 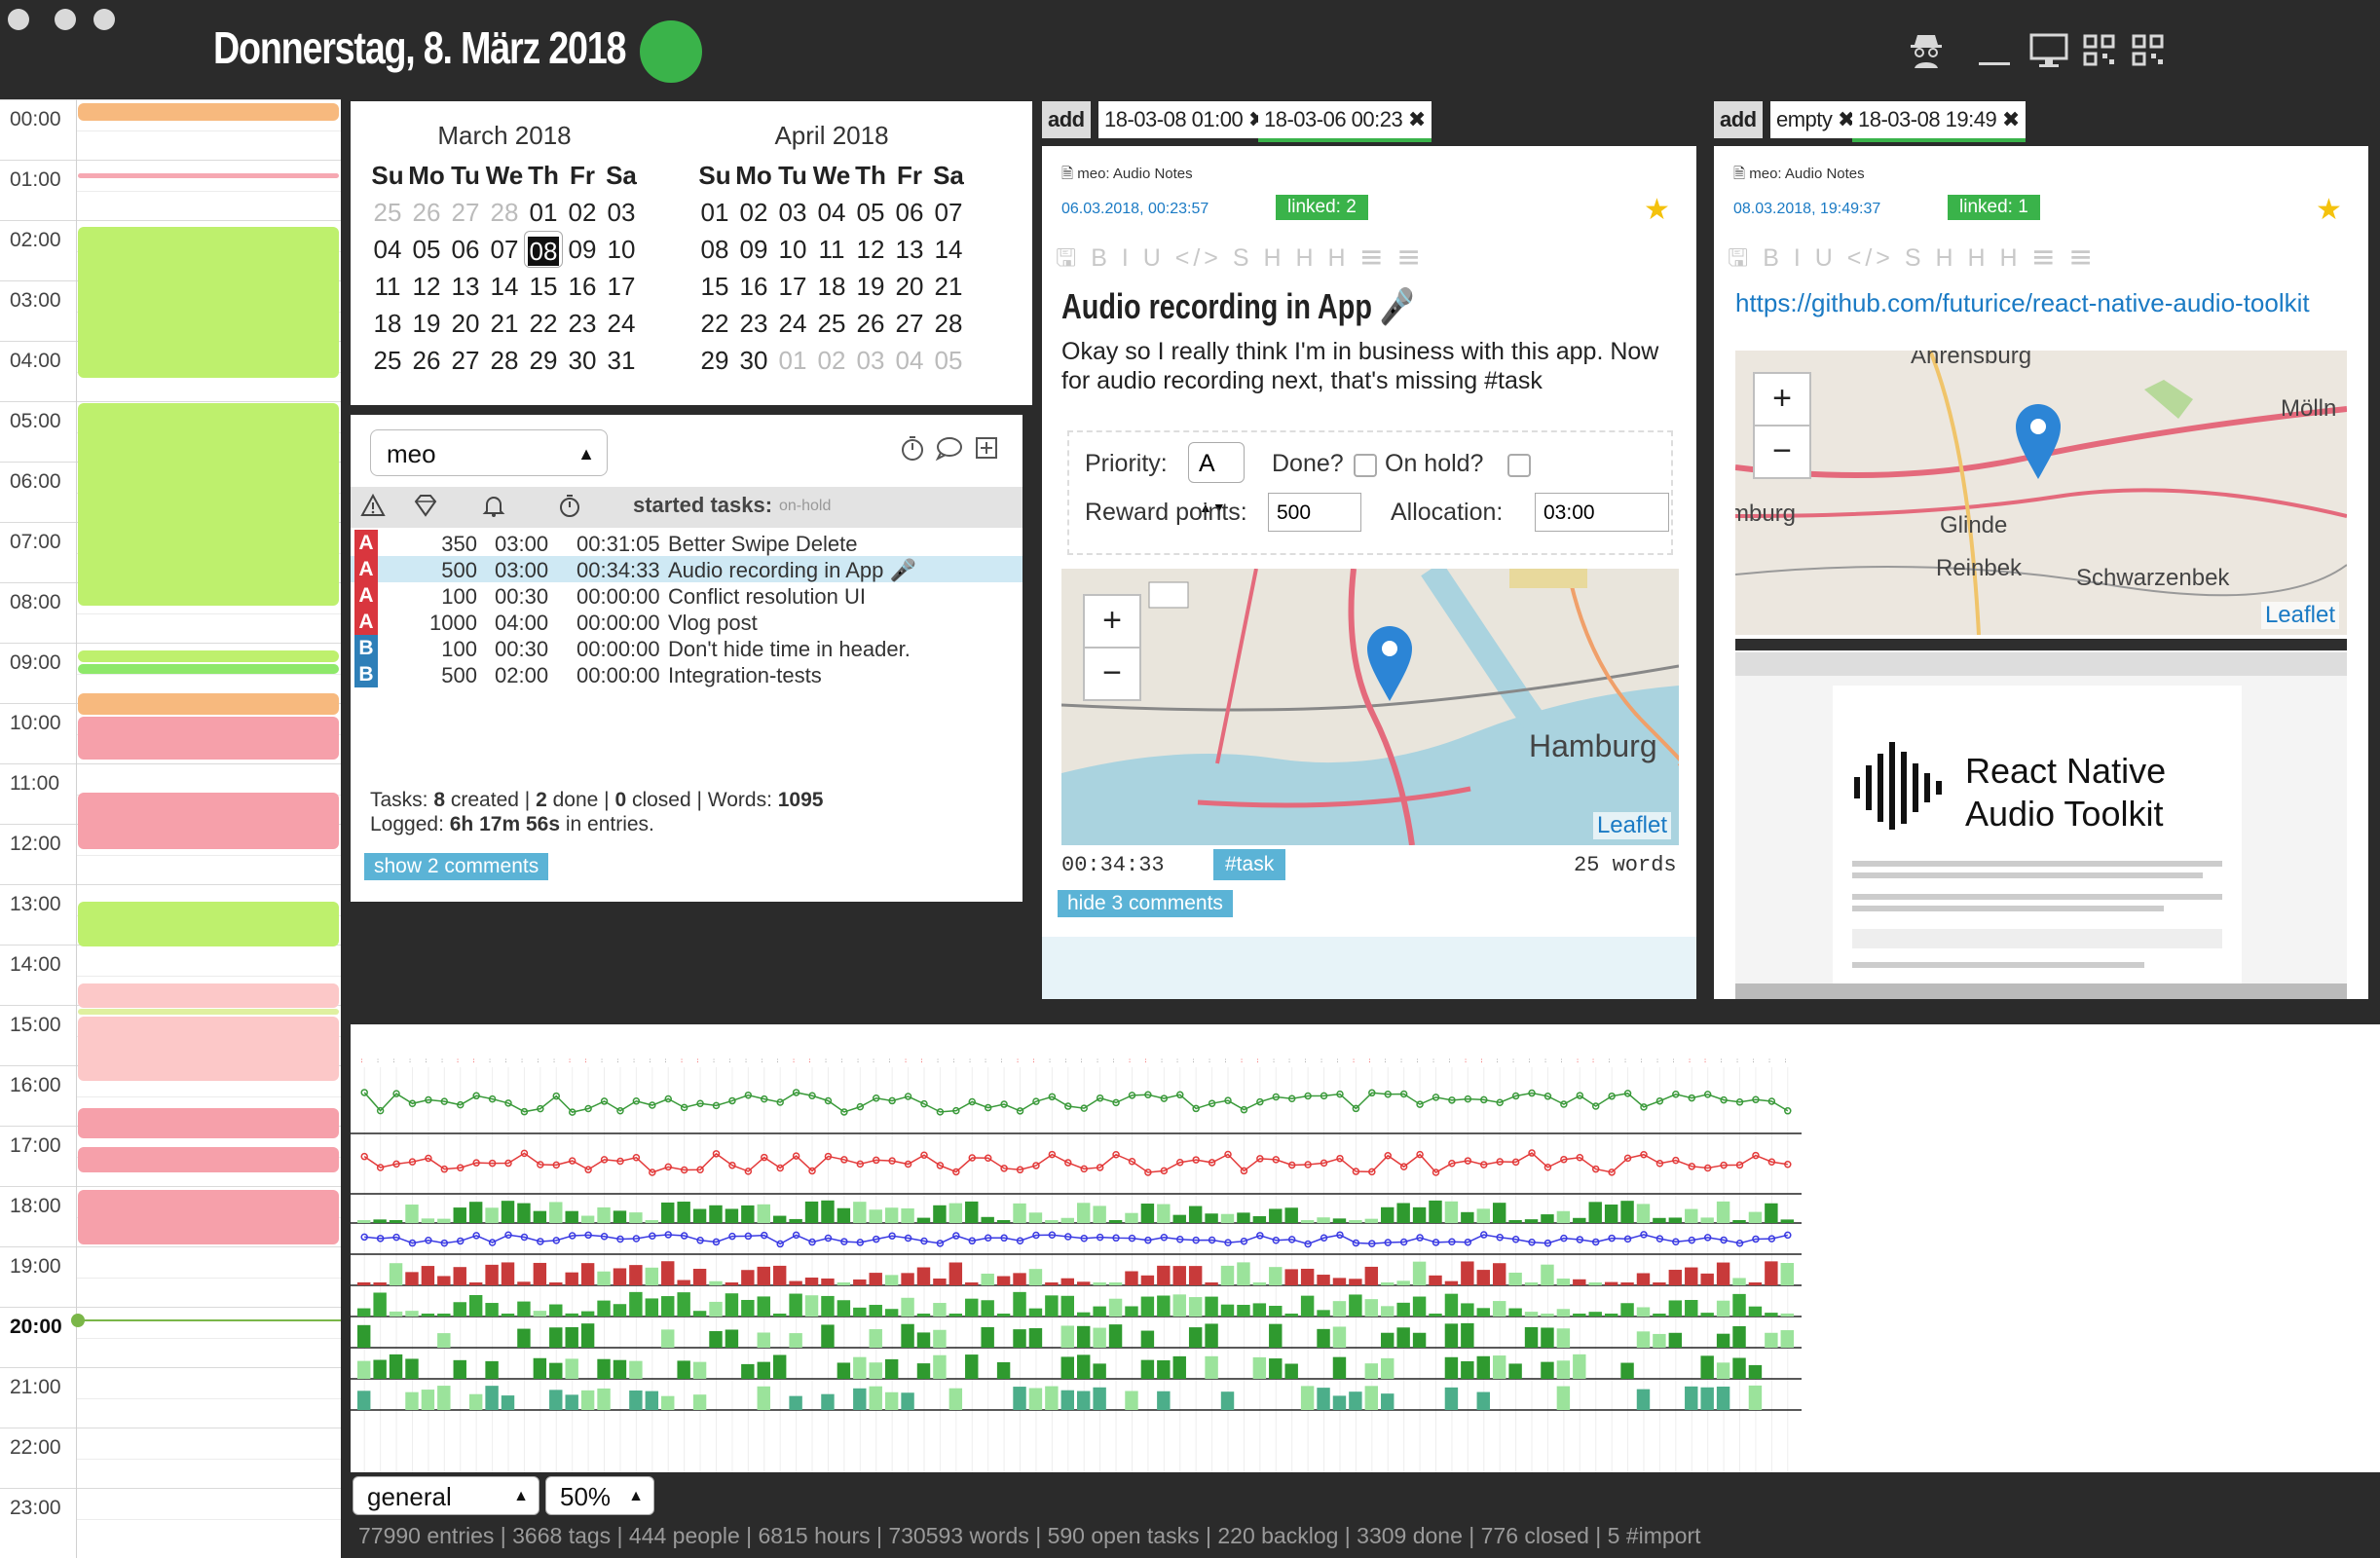 I want to click on task-row: A 350 03:00 00:31:05 Better Swipe Delete, so click(x=687, y=543).